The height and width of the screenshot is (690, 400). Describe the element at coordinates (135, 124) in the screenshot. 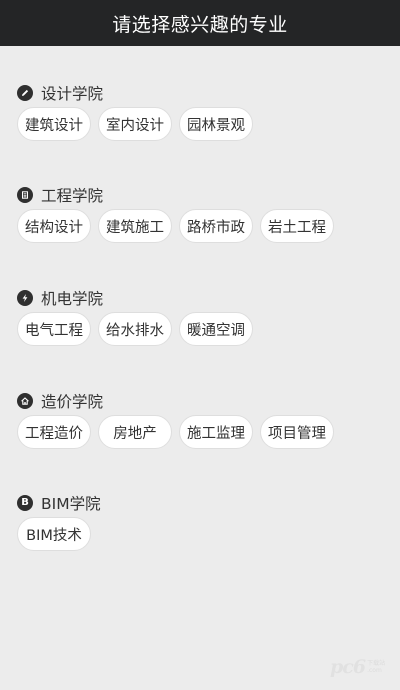

I see `major-chip-interior-design: 室内设计` at that location.